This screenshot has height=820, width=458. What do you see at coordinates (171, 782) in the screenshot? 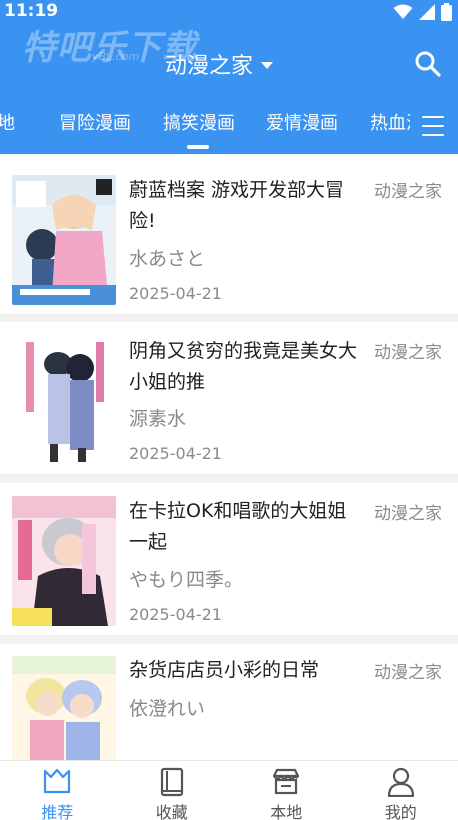
I see `bookshelf-icon` at bounding box center [171, 782].